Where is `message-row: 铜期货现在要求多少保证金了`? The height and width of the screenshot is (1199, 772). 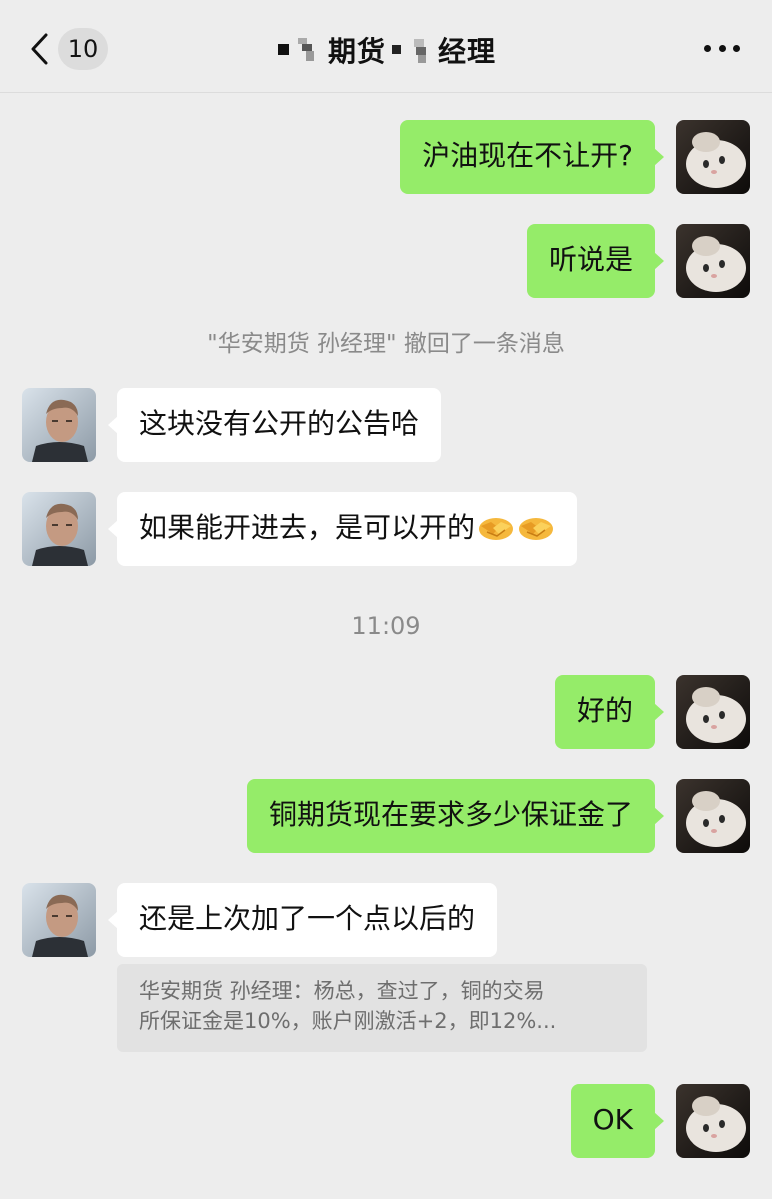
message-row: 铜期货现在要求多少保证金了 is located at coordinates (386, 816).